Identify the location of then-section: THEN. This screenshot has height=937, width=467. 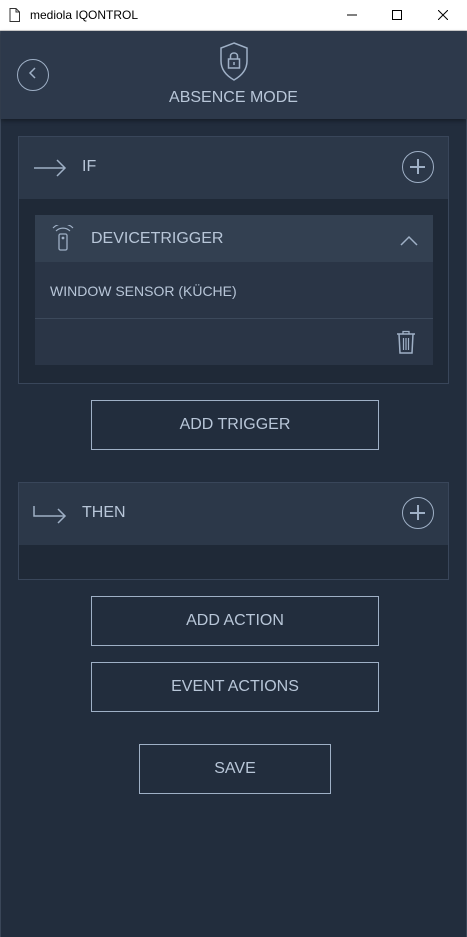
(233, 531).